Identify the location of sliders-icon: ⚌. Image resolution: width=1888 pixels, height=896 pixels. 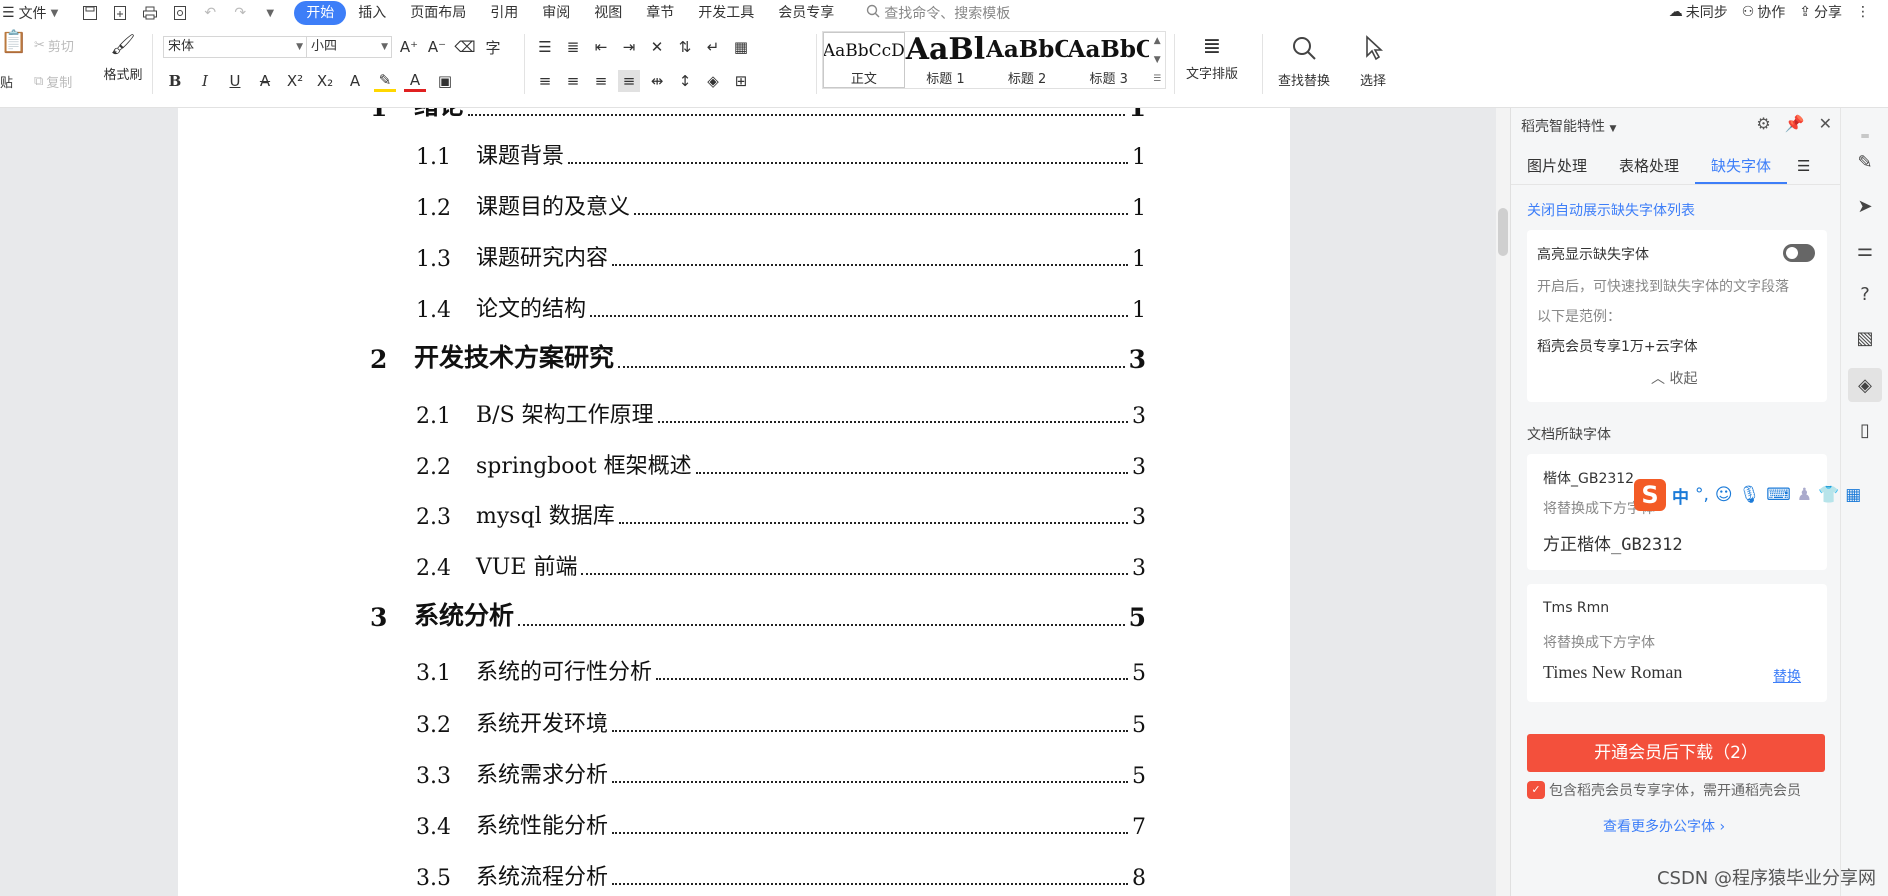
(1865, 250).